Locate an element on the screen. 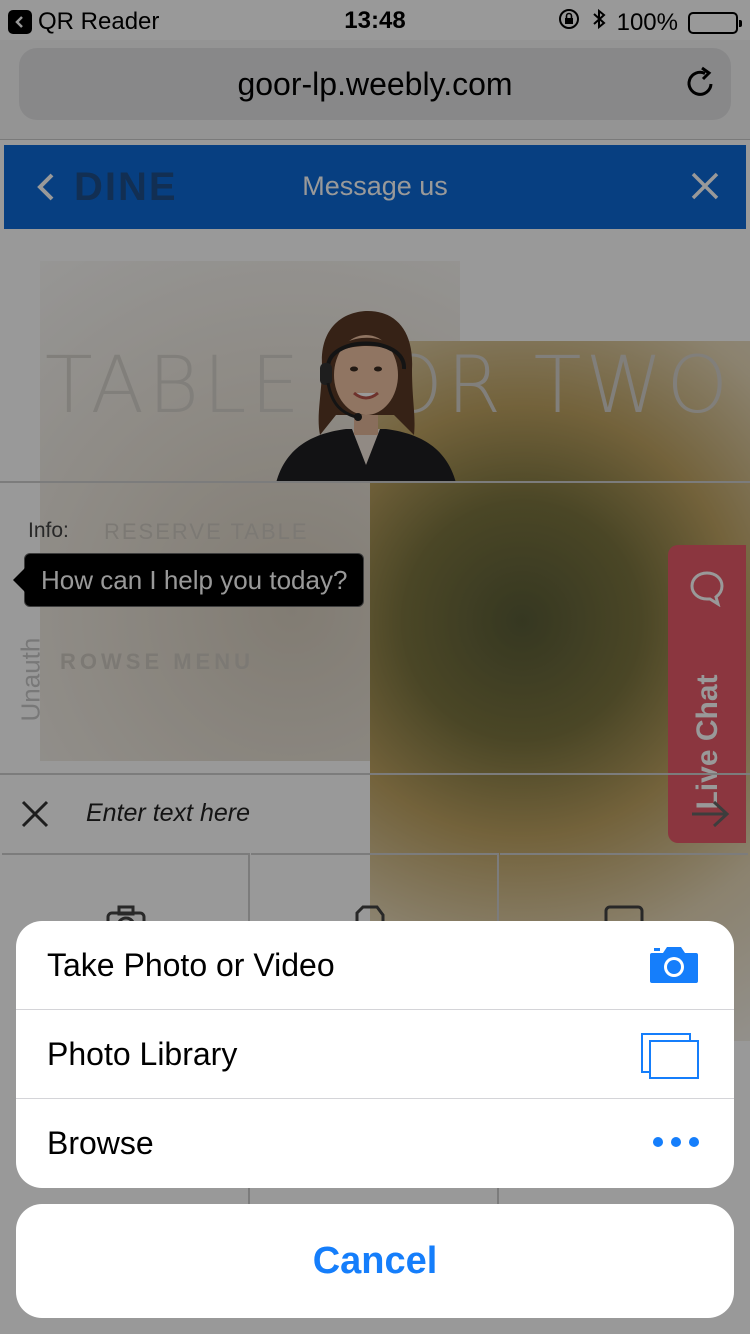 The height and width of the screenshot is (1334, 750). cancel-button: Cancel is located at coordinates (375, 1261).